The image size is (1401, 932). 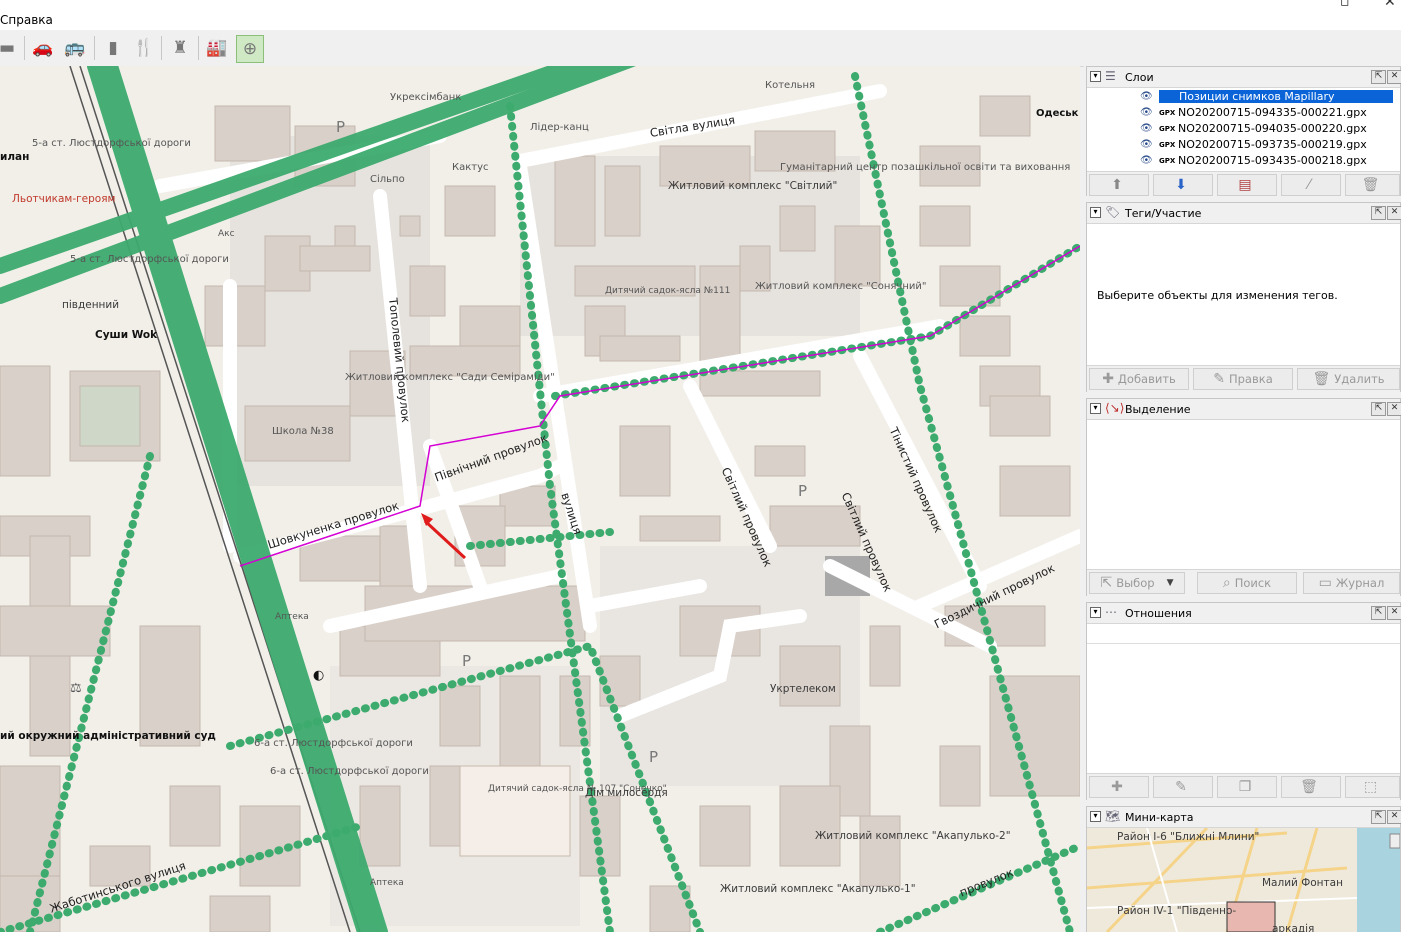 What do you see at coordinates (113, 48) in the screenshot?
I see `barrier-icon: ▮` at bounding box center [113, 48].